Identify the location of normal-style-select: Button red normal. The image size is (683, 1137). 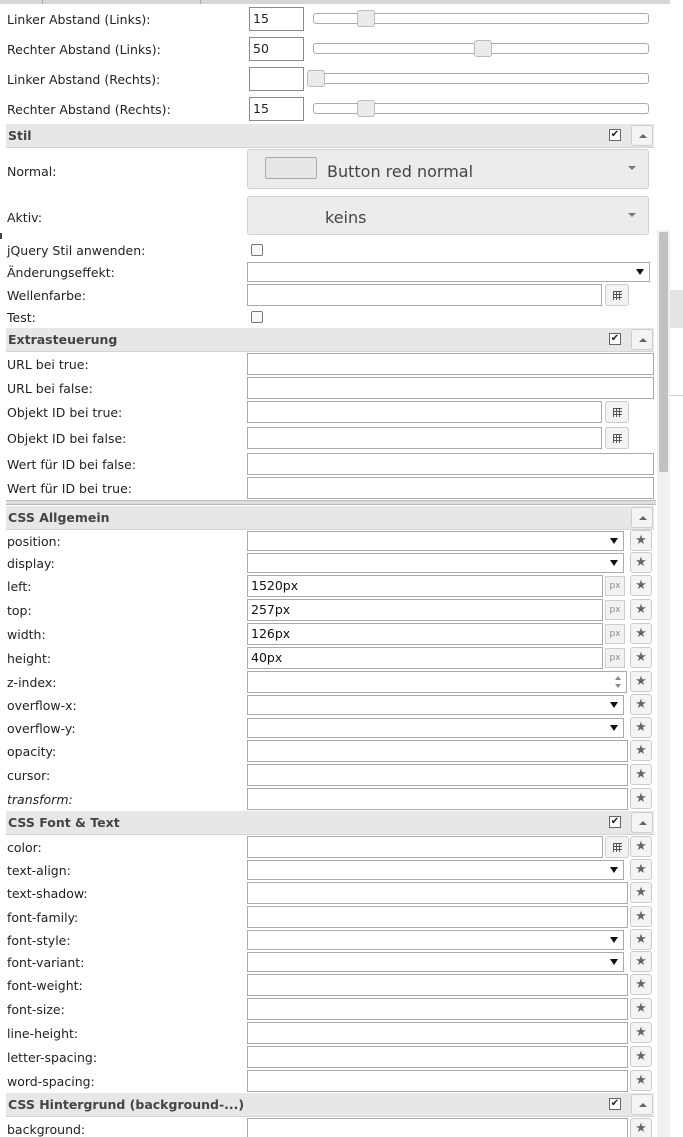
(448, 169).